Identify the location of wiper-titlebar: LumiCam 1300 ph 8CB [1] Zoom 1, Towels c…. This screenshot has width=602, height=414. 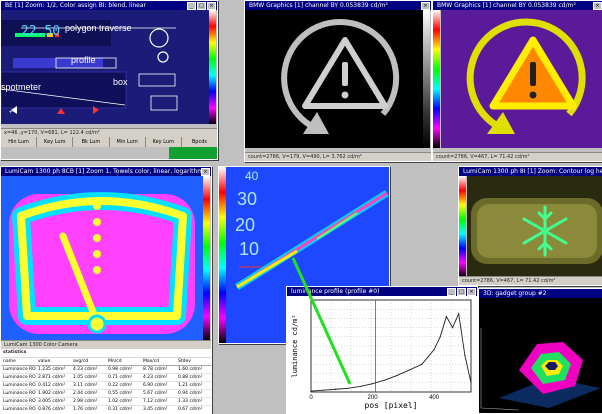
(106, 171).